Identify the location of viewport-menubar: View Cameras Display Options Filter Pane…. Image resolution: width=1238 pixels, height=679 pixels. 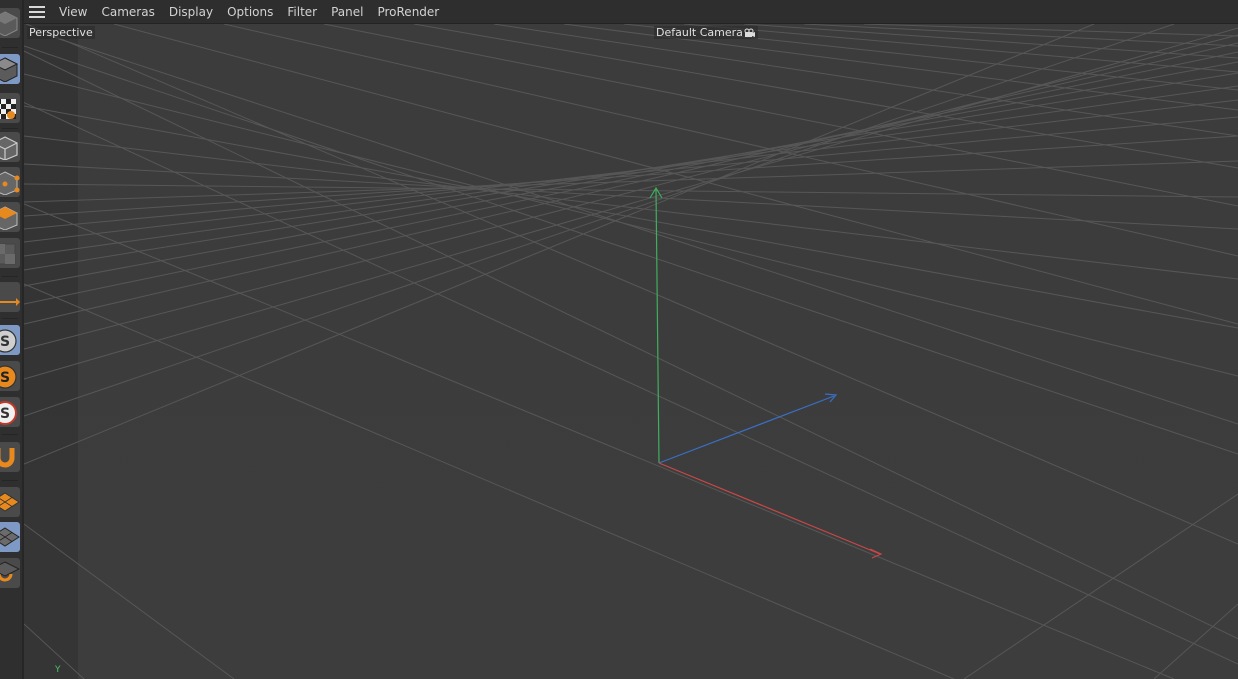
(631, 12).